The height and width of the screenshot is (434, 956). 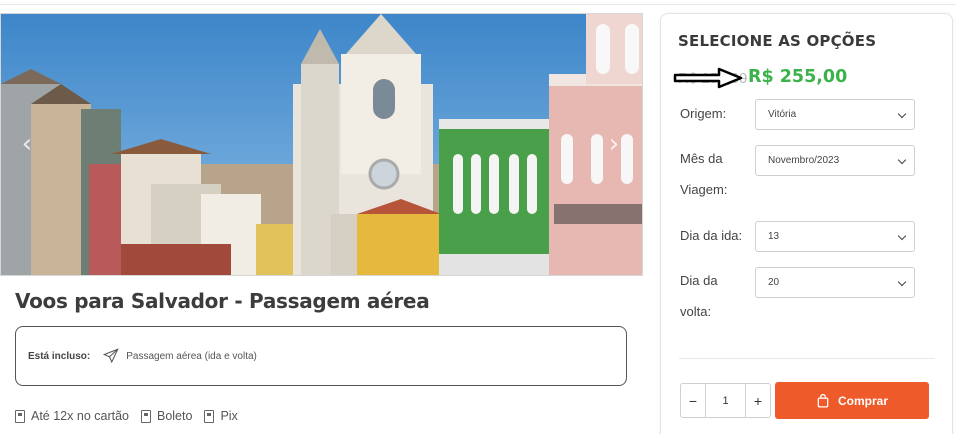 I want to click on payment-card-label: Até 12x no cartão, so click(x=80, y=416).